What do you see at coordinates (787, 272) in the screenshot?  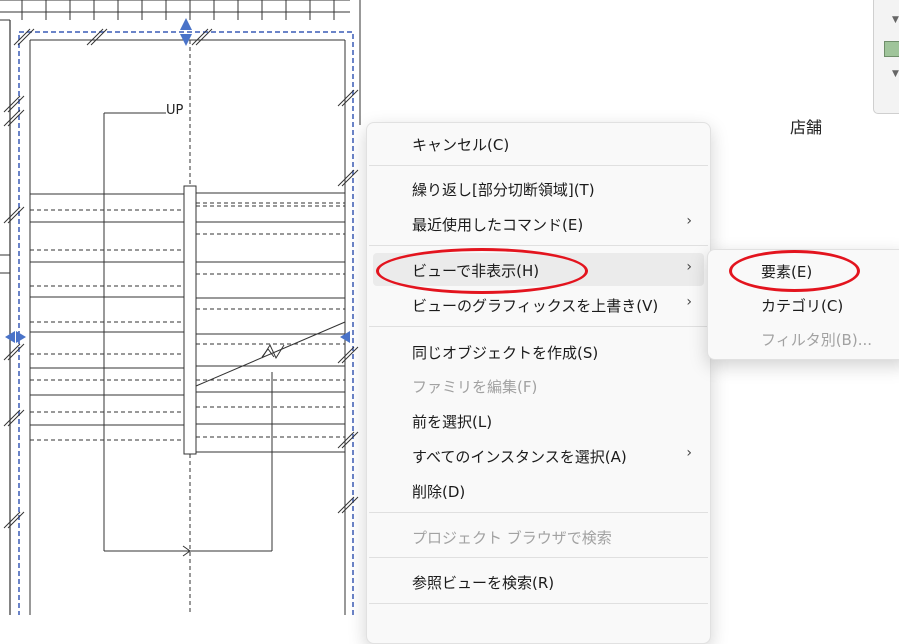 I see `menu-item-label: 要素(E)` at bounding box center [787, 272].